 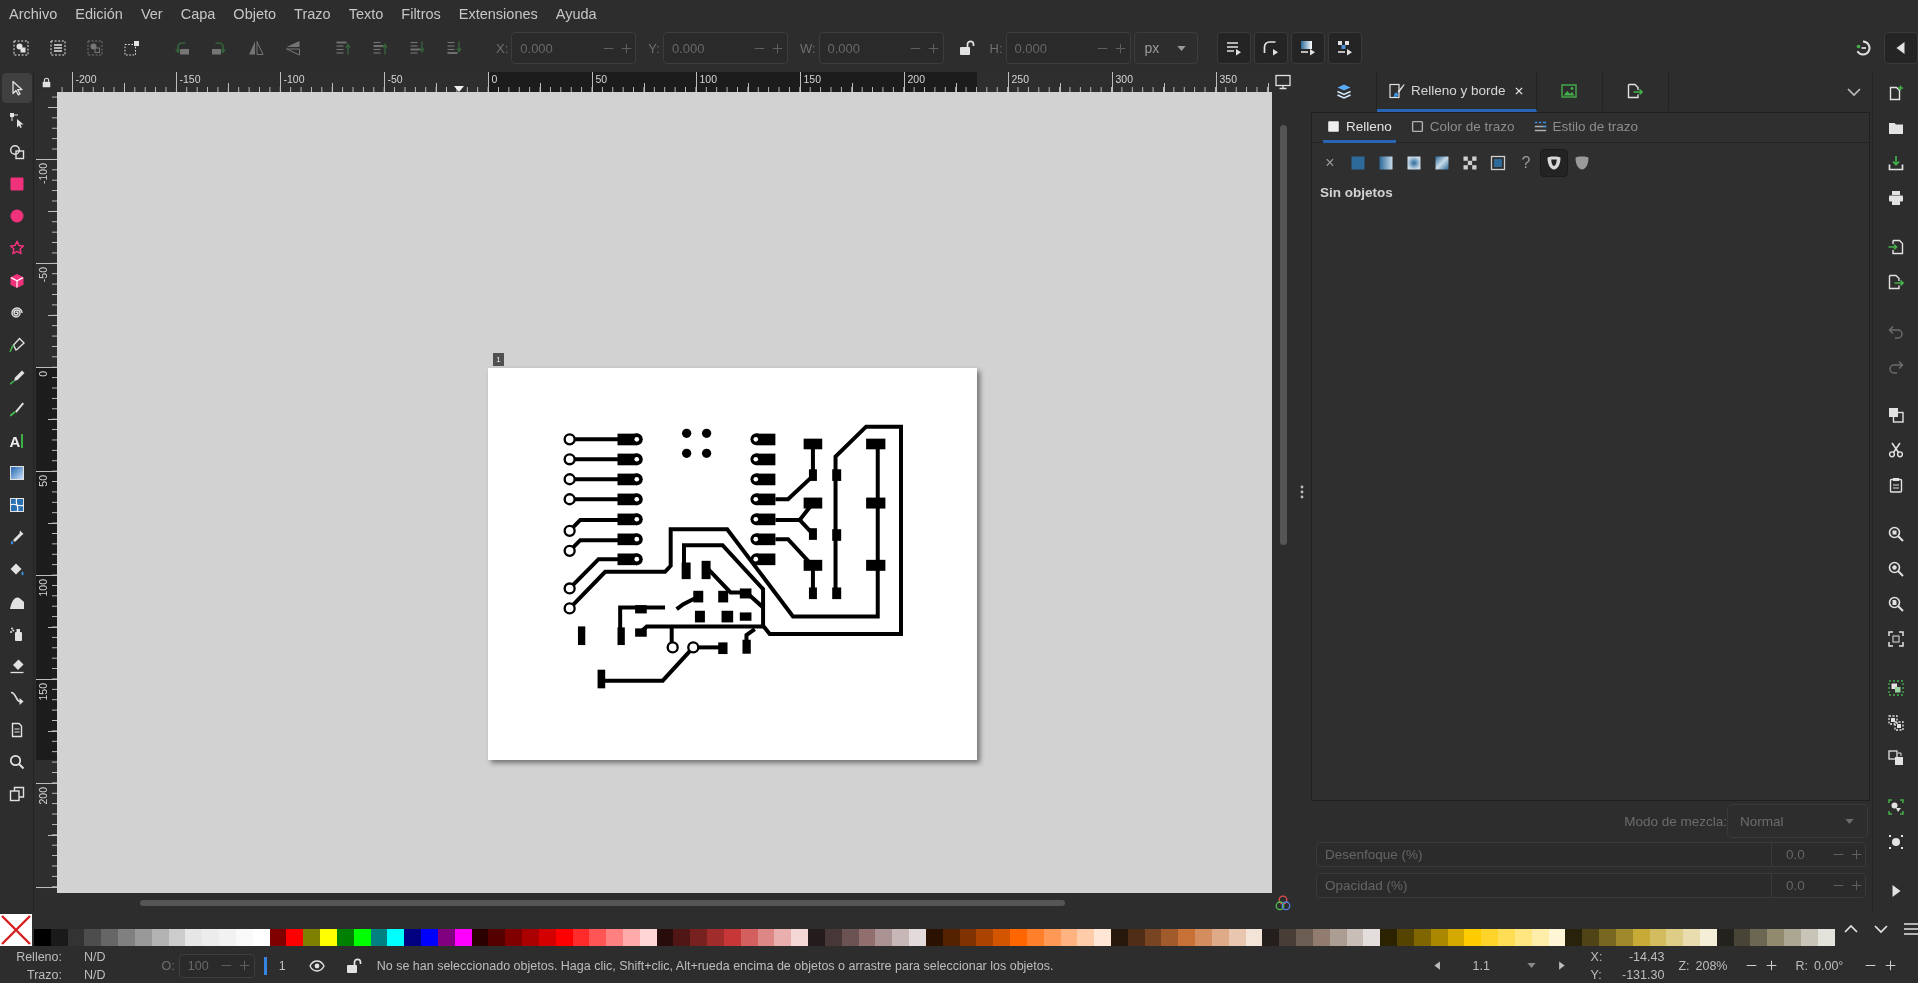 I want to click on color-circles-icon, so click(x=1283, y=902).